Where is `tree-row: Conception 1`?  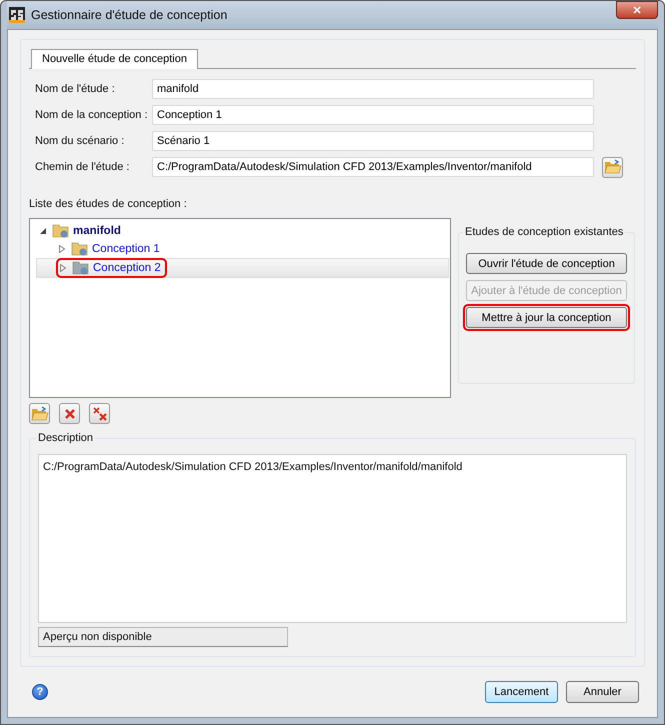 tree-row: Conception 1 is located at coordinates (243, 249).